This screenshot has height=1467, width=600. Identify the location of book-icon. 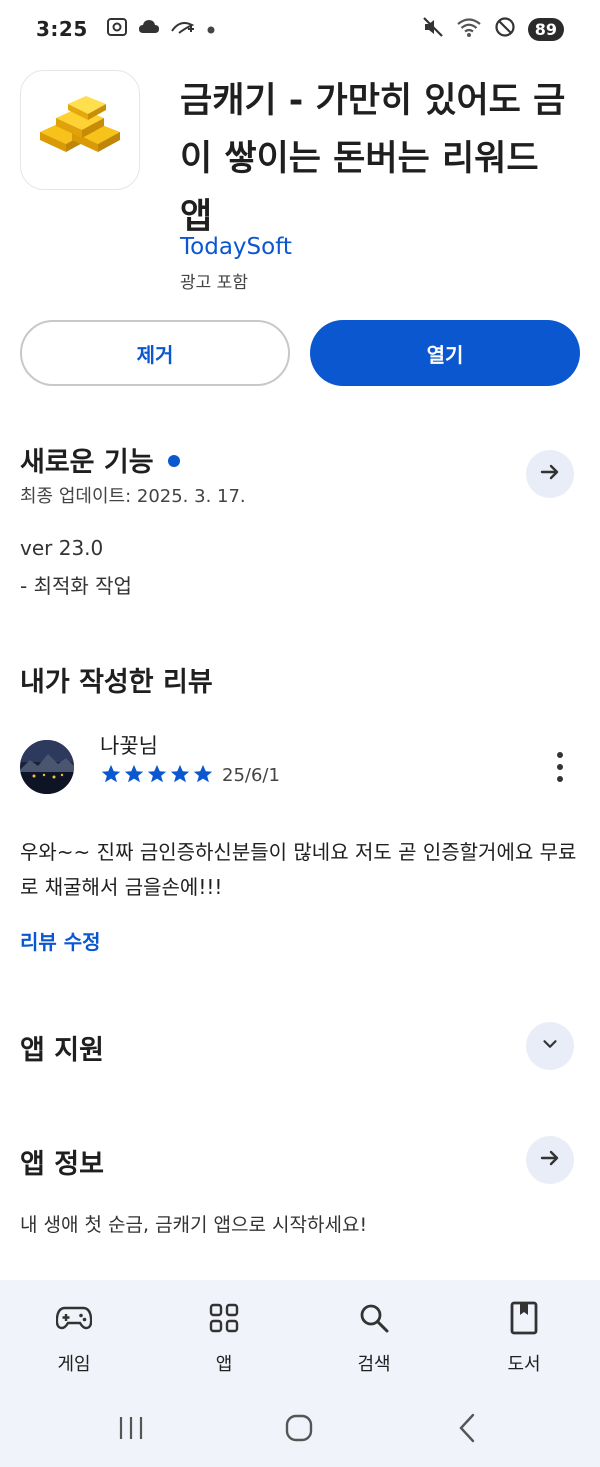
(524, 1318).